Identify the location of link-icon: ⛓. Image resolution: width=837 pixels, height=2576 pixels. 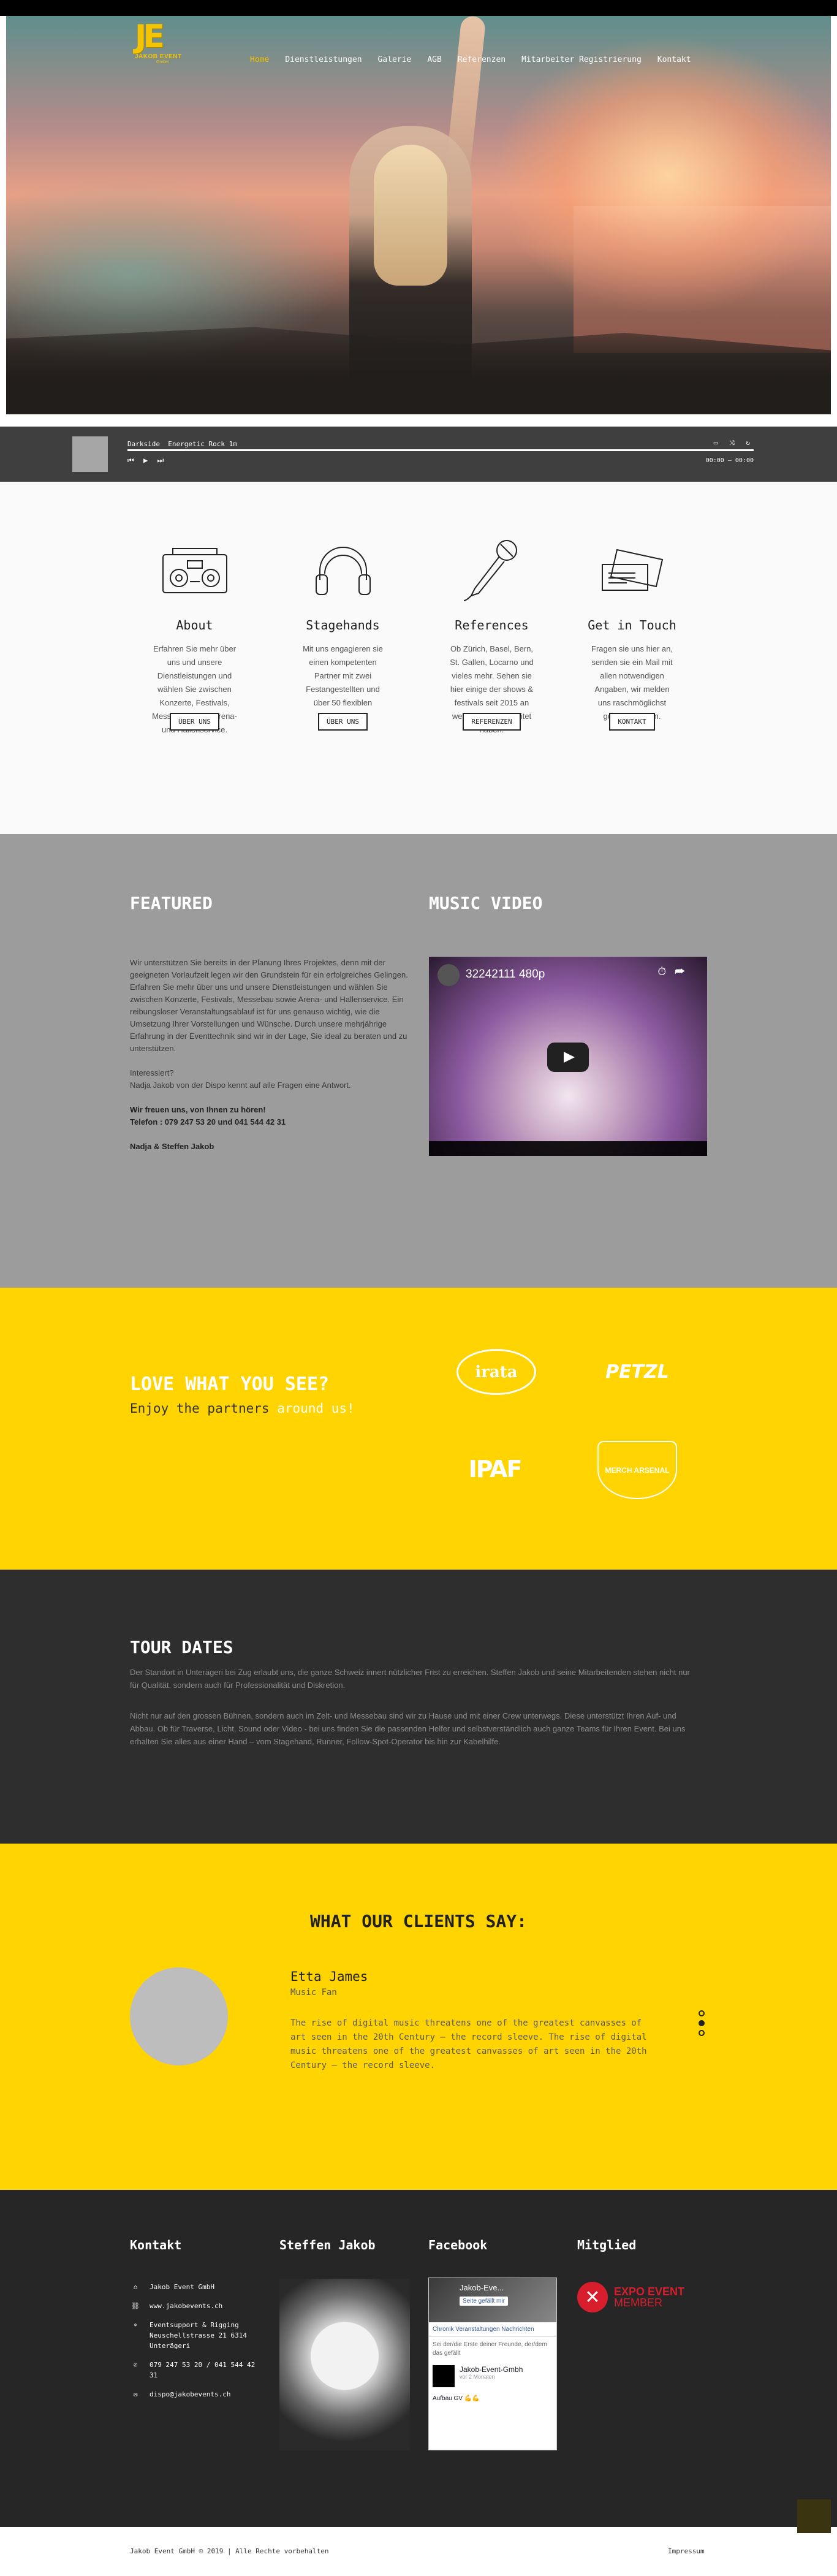
(135, 2306).